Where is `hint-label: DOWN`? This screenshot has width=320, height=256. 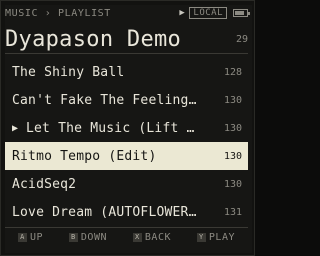
hint-label: DOWN is located at coordinates (93, 237).